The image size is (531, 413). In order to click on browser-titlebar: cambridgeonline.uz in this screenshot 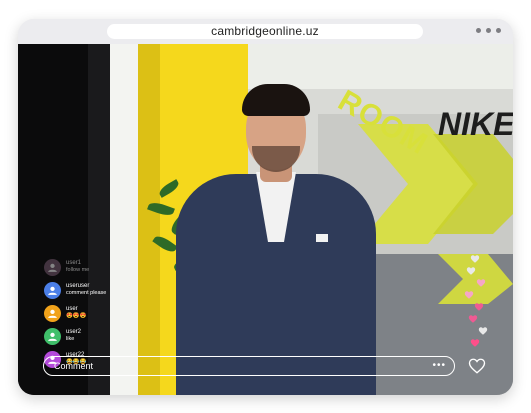, I will do `click(265, 31)`.